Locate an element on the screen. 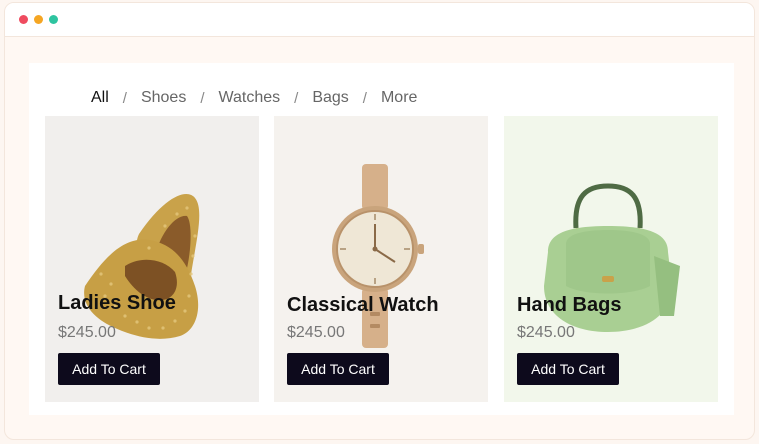 The image size is (759, 444). product-title: Classical Watch is located at coordinates (363, 305).